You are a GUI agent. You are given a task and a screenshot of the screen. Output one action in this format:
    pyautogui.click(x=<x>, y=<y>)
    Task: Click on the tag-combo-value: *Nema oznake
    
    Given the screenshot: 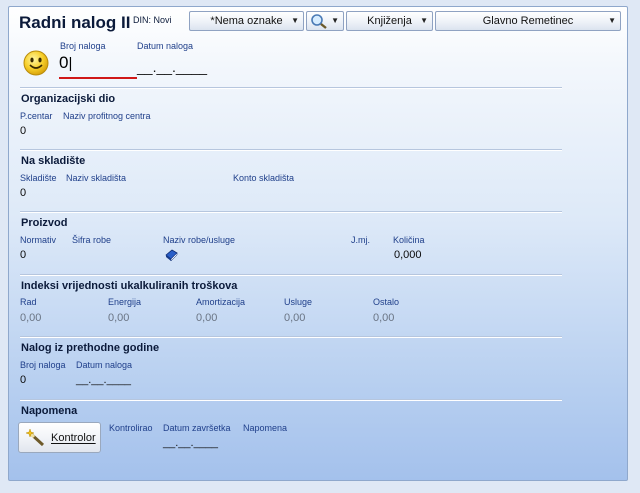 What is the action you would take?
    pyautogui.click(x=246, y=21)
    